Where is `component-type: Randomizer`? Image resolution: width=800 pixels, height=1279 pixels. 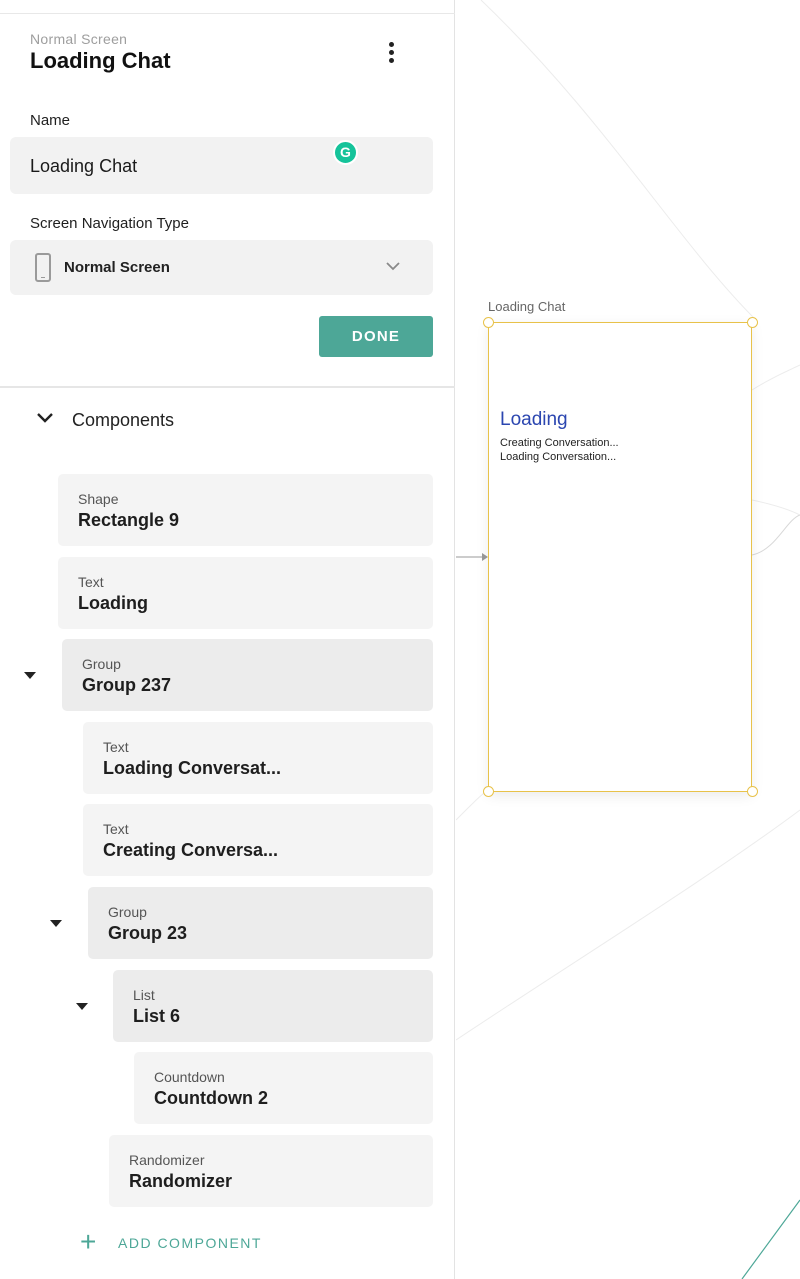 component-type: Randomizer is located at coordinates (167, 1160).